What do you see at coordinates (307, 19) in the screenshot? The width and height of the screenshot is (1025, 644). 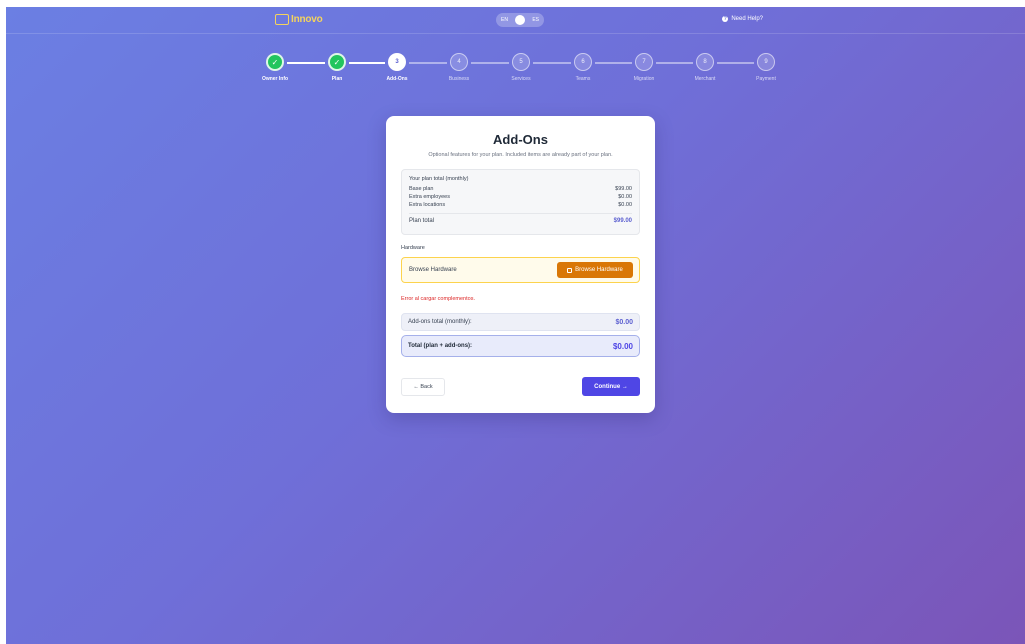 I see `logo-text: Innovo` at bounding box center [307, 19].